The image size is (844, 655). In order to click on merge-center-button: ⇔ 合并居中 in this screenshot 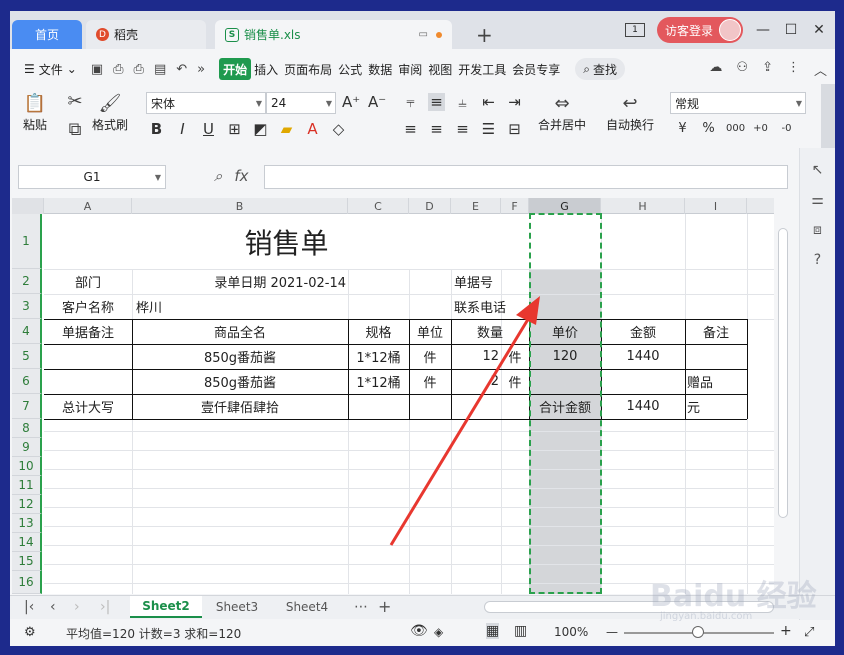, I will do `click(562, 111)`.